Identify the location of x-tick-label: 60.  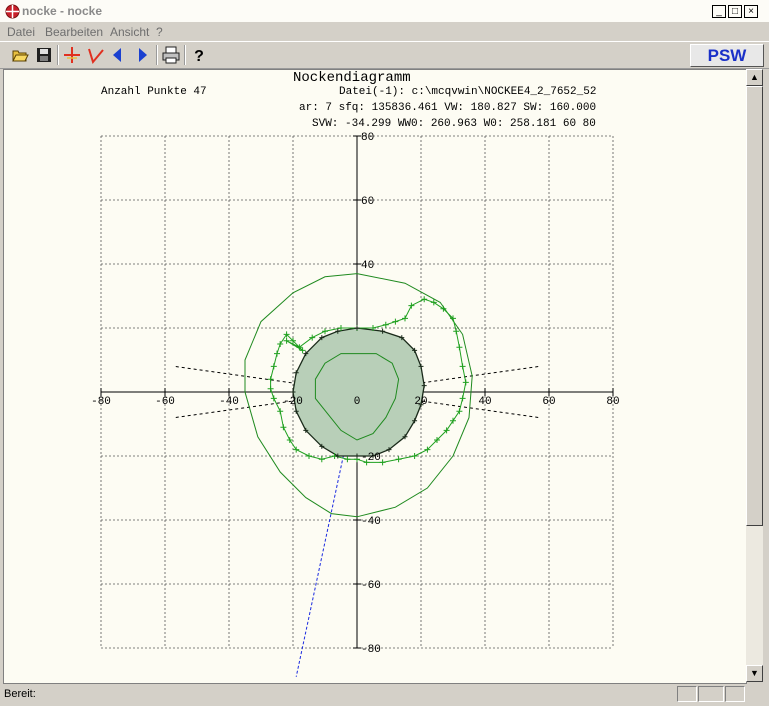
(548, 402).